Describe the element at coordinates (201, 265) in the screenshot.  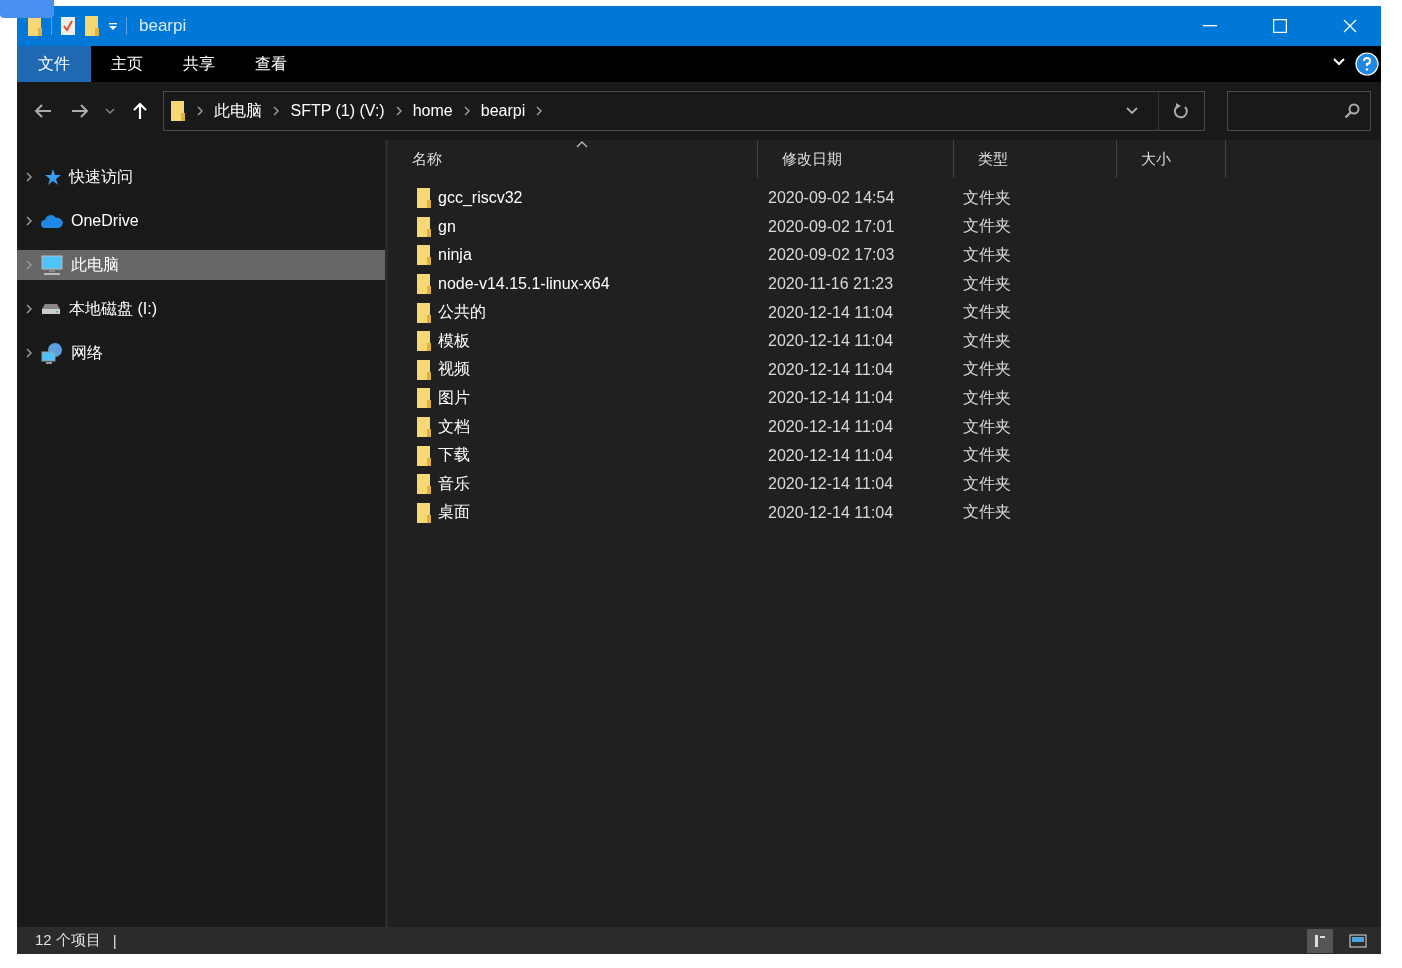
I see `sidebar-item: 此电脑` at that location.